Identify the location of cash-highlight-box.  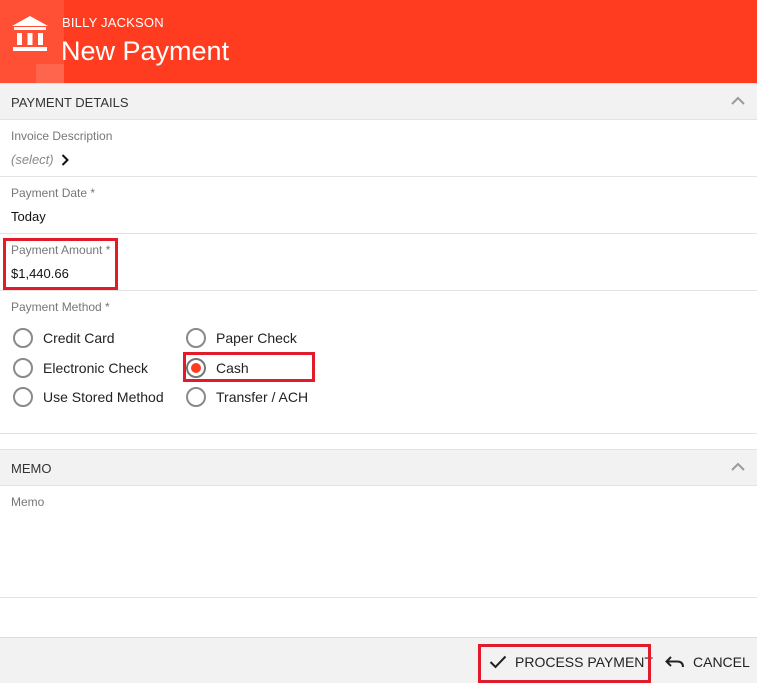
(249, 367).